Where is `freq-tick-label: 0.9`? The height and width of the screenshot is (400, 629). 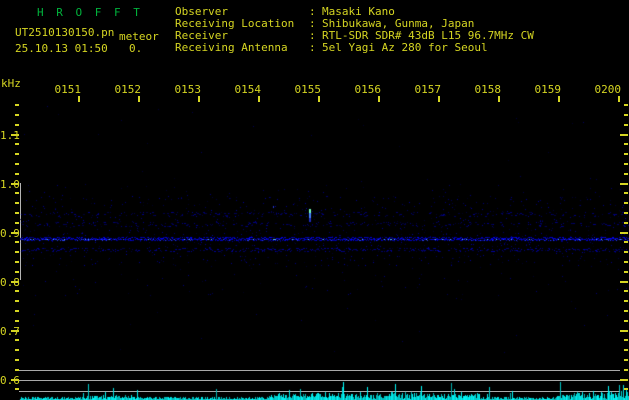
freq-tick-label: 0.9 is located at coordinates (10, 233).